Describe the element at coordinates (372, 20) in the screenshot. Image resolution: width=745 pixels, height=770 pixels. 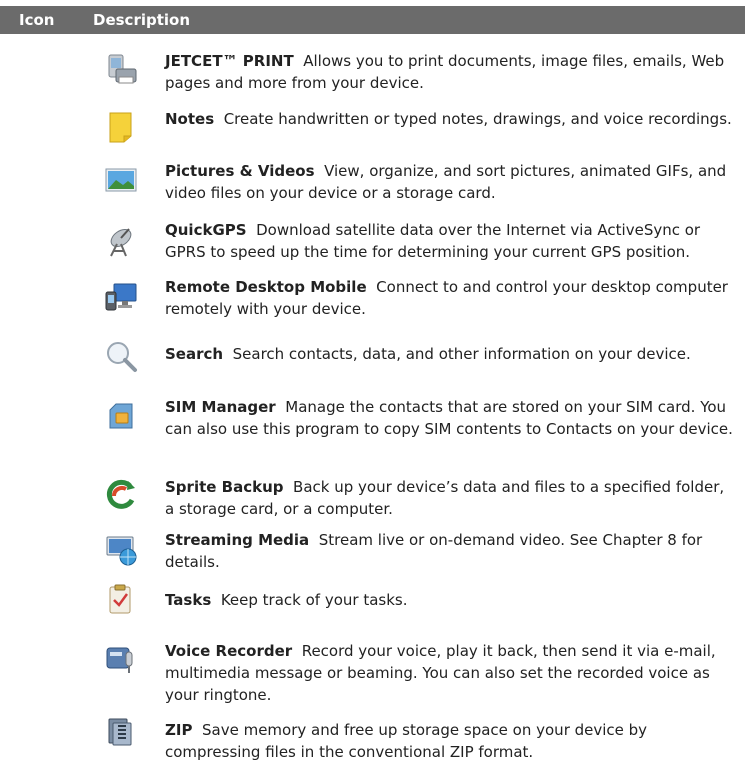
I see `table-header: Icon Description` at that location.